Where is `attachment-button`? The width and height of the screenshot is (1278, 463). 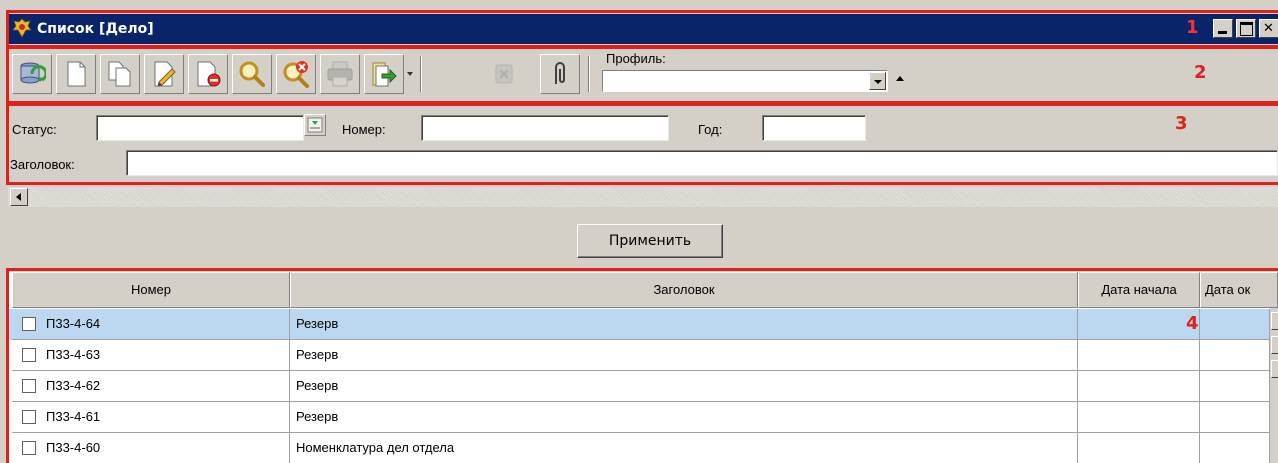 attachment-button is located at coordinates (560, 74).